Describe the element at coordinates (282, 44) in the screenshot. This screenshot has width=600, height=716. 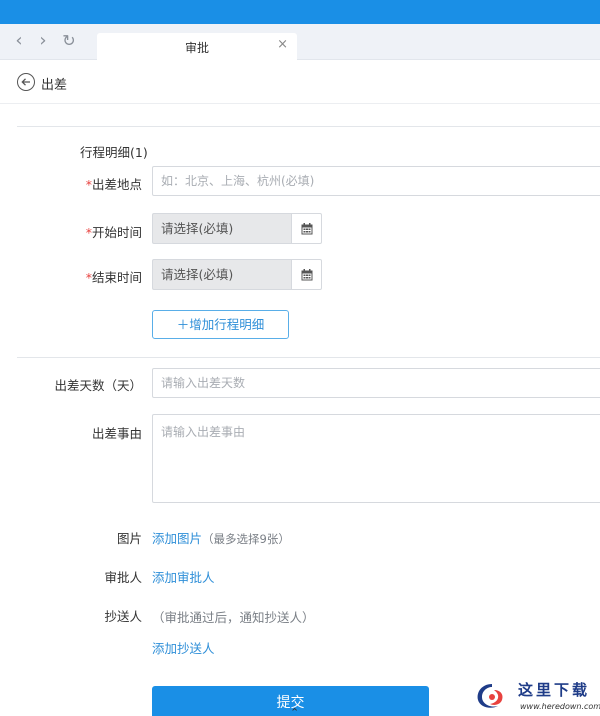
I see `tab-close-icon: ×` at that location.